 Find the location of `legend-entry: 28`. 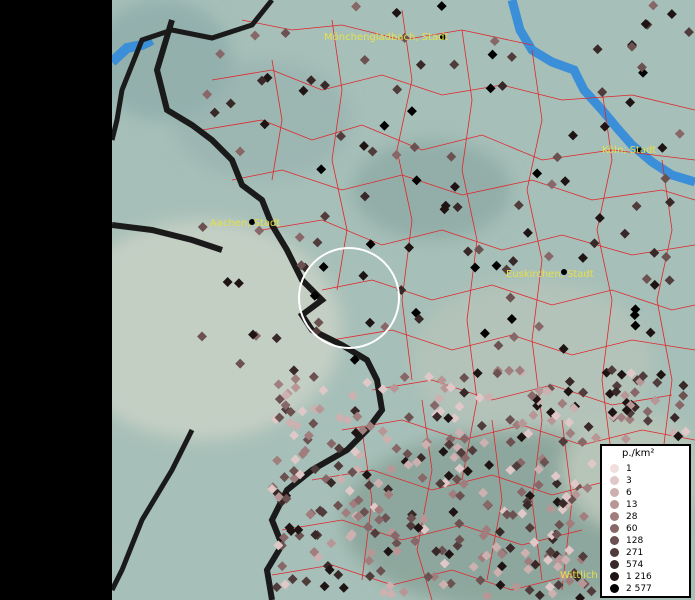

legend-entry: 28 is located at coordinates (624, 517).